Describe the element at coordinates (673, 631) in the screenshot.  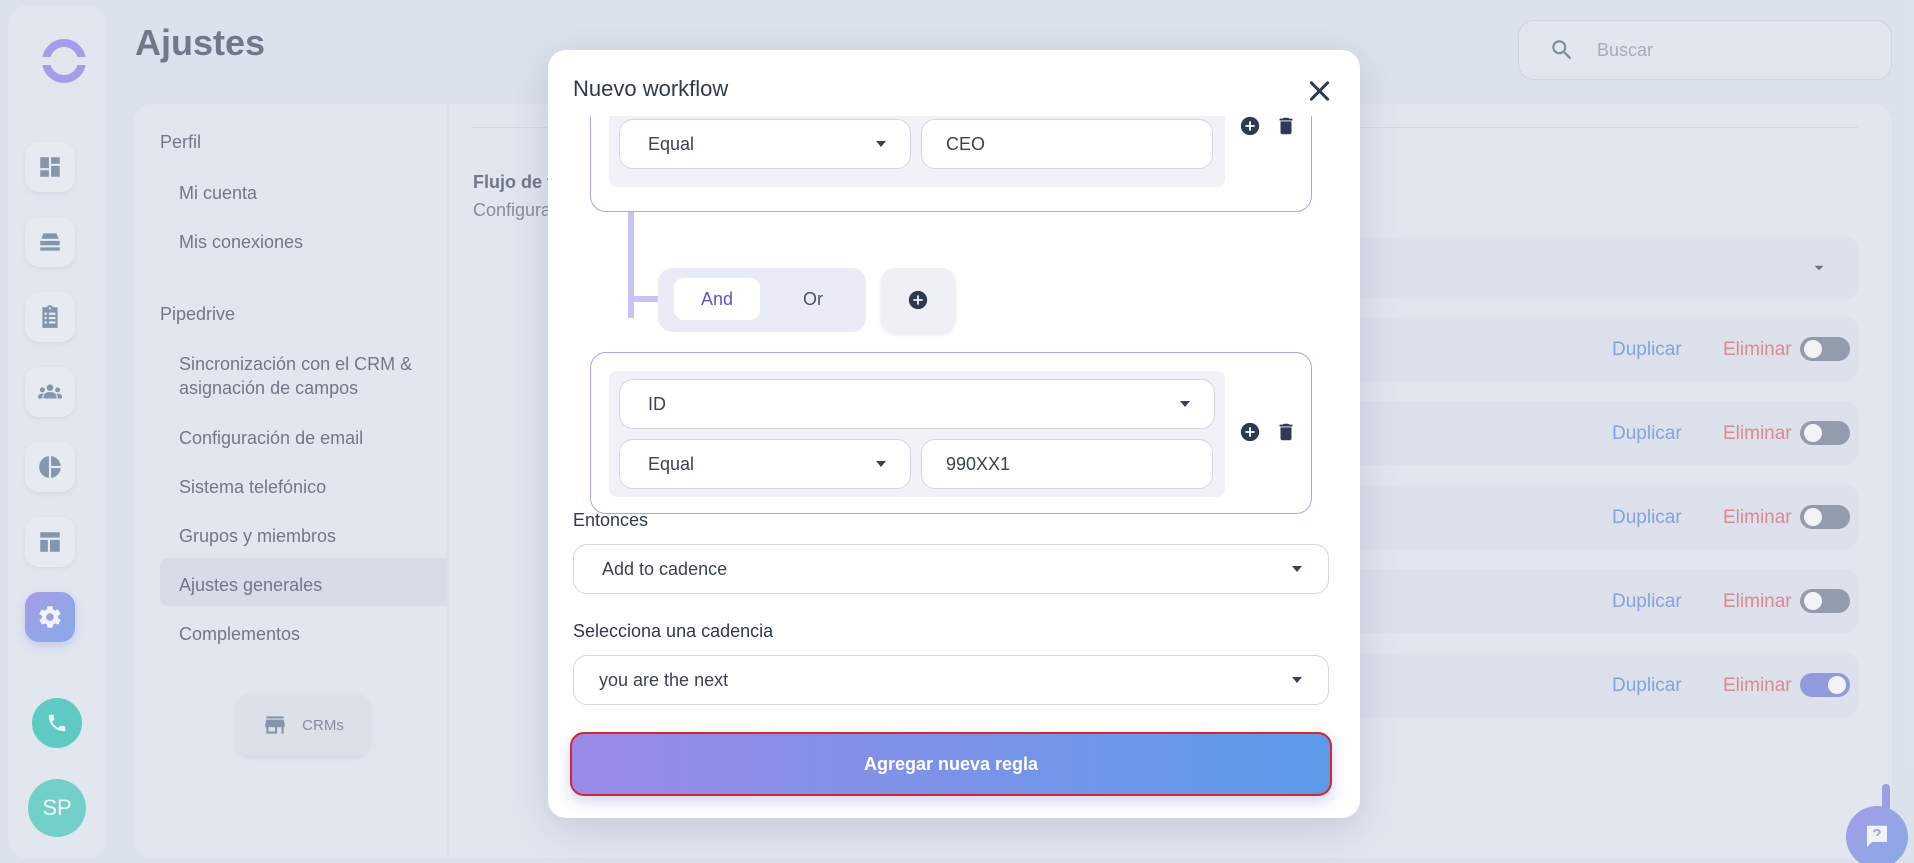
I see `cadence-label: Selecciona una cadencia` at that location.